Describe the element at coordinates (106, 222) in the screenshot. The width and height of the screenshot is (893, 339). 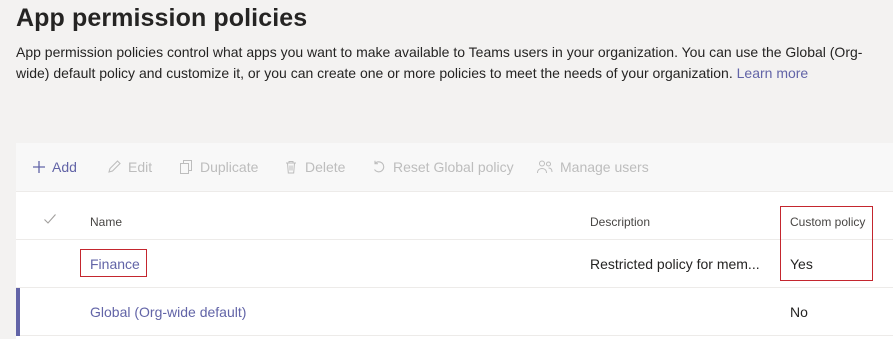
I see `column-header-name: Name` at that location.